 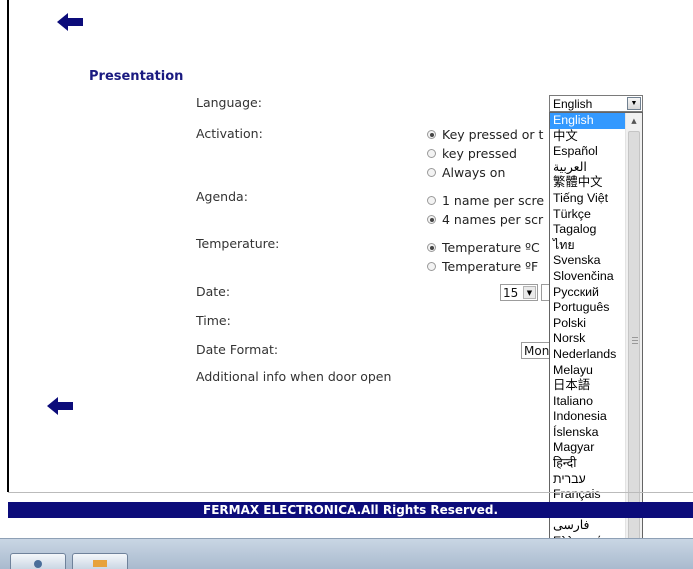 What do you see at coordinates (136, 76) in the screenshot?
I see `section-title: Presentation` at bounding box center [136, 76].